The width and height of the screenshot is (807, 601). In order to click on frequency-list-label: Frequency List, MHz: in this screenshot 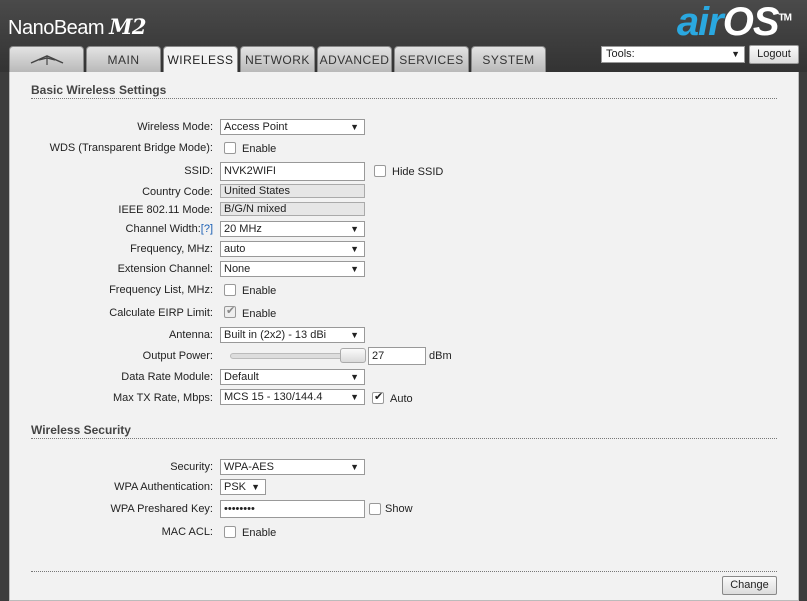, I will do `click(161, 290)`.